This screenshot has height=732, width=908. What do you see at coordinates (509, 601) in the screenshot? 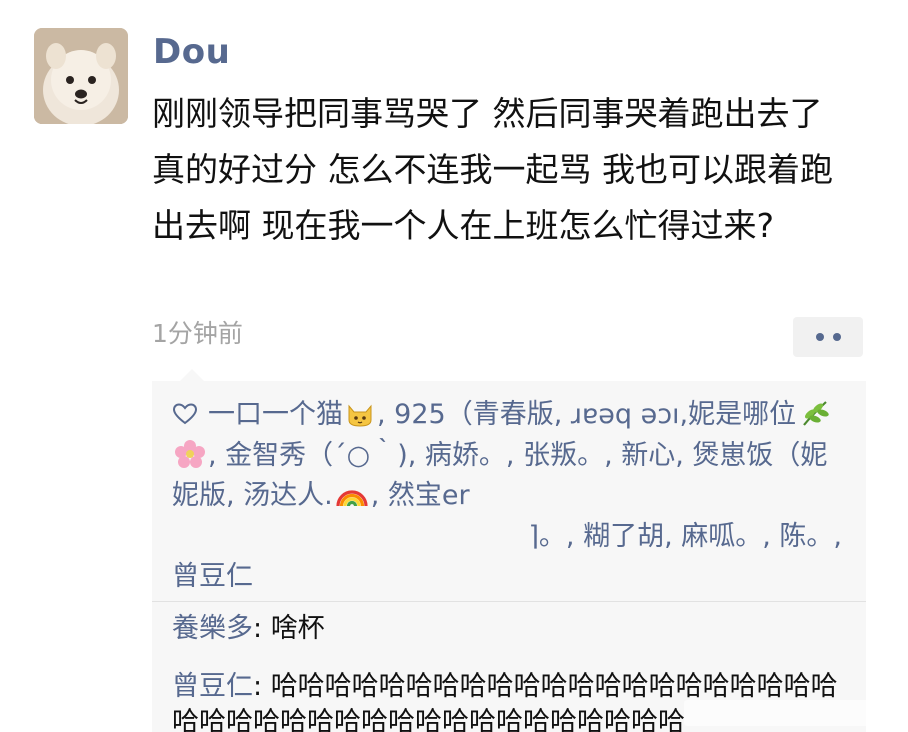
I see `divider` at bounding box center [509, 601].